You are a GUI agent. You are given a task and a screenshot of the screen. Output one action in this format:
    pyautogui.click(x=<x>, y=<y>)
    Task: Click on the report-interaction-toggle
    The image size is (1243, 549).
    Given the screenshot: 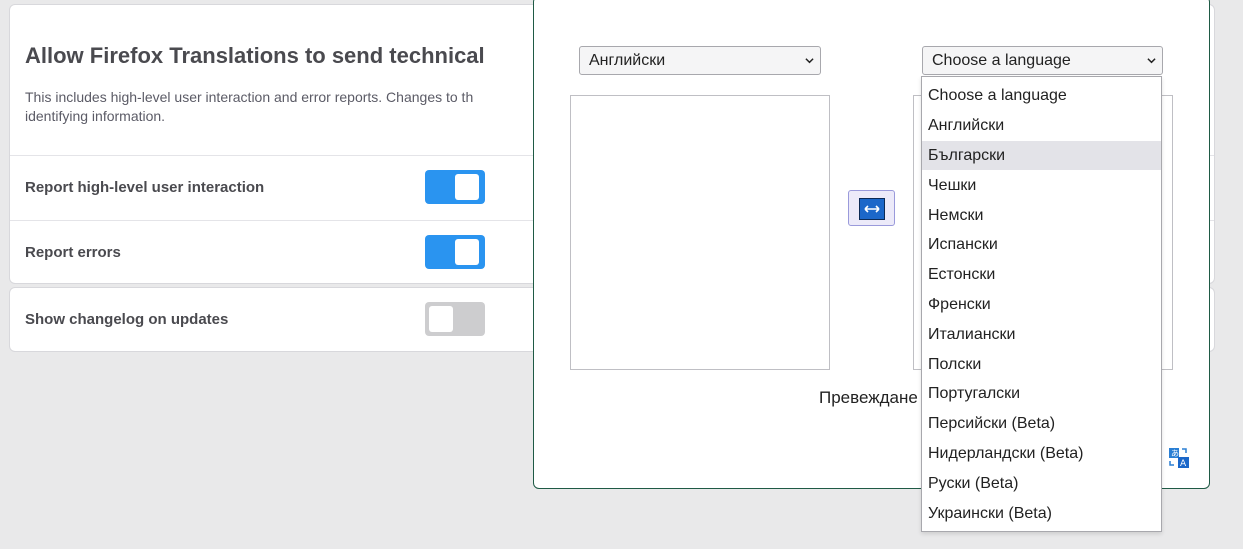 What is the action you would take?
    pyautogui.click(x=455, y=187)
    